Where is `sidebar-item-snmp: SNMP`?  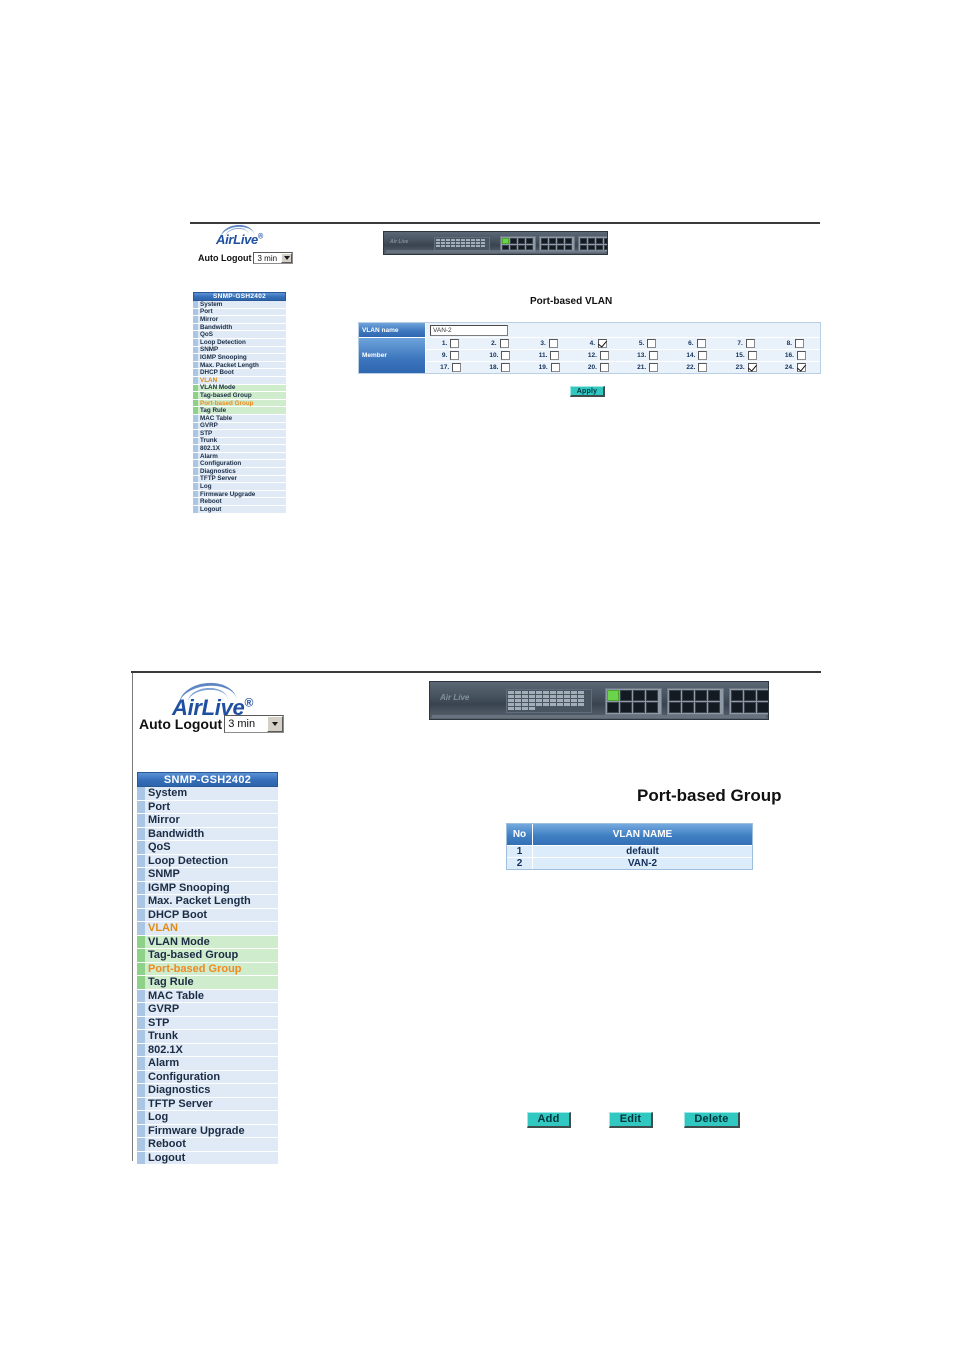
sidebar-item-snmp: SNMP is located at coordinates (207, 875).